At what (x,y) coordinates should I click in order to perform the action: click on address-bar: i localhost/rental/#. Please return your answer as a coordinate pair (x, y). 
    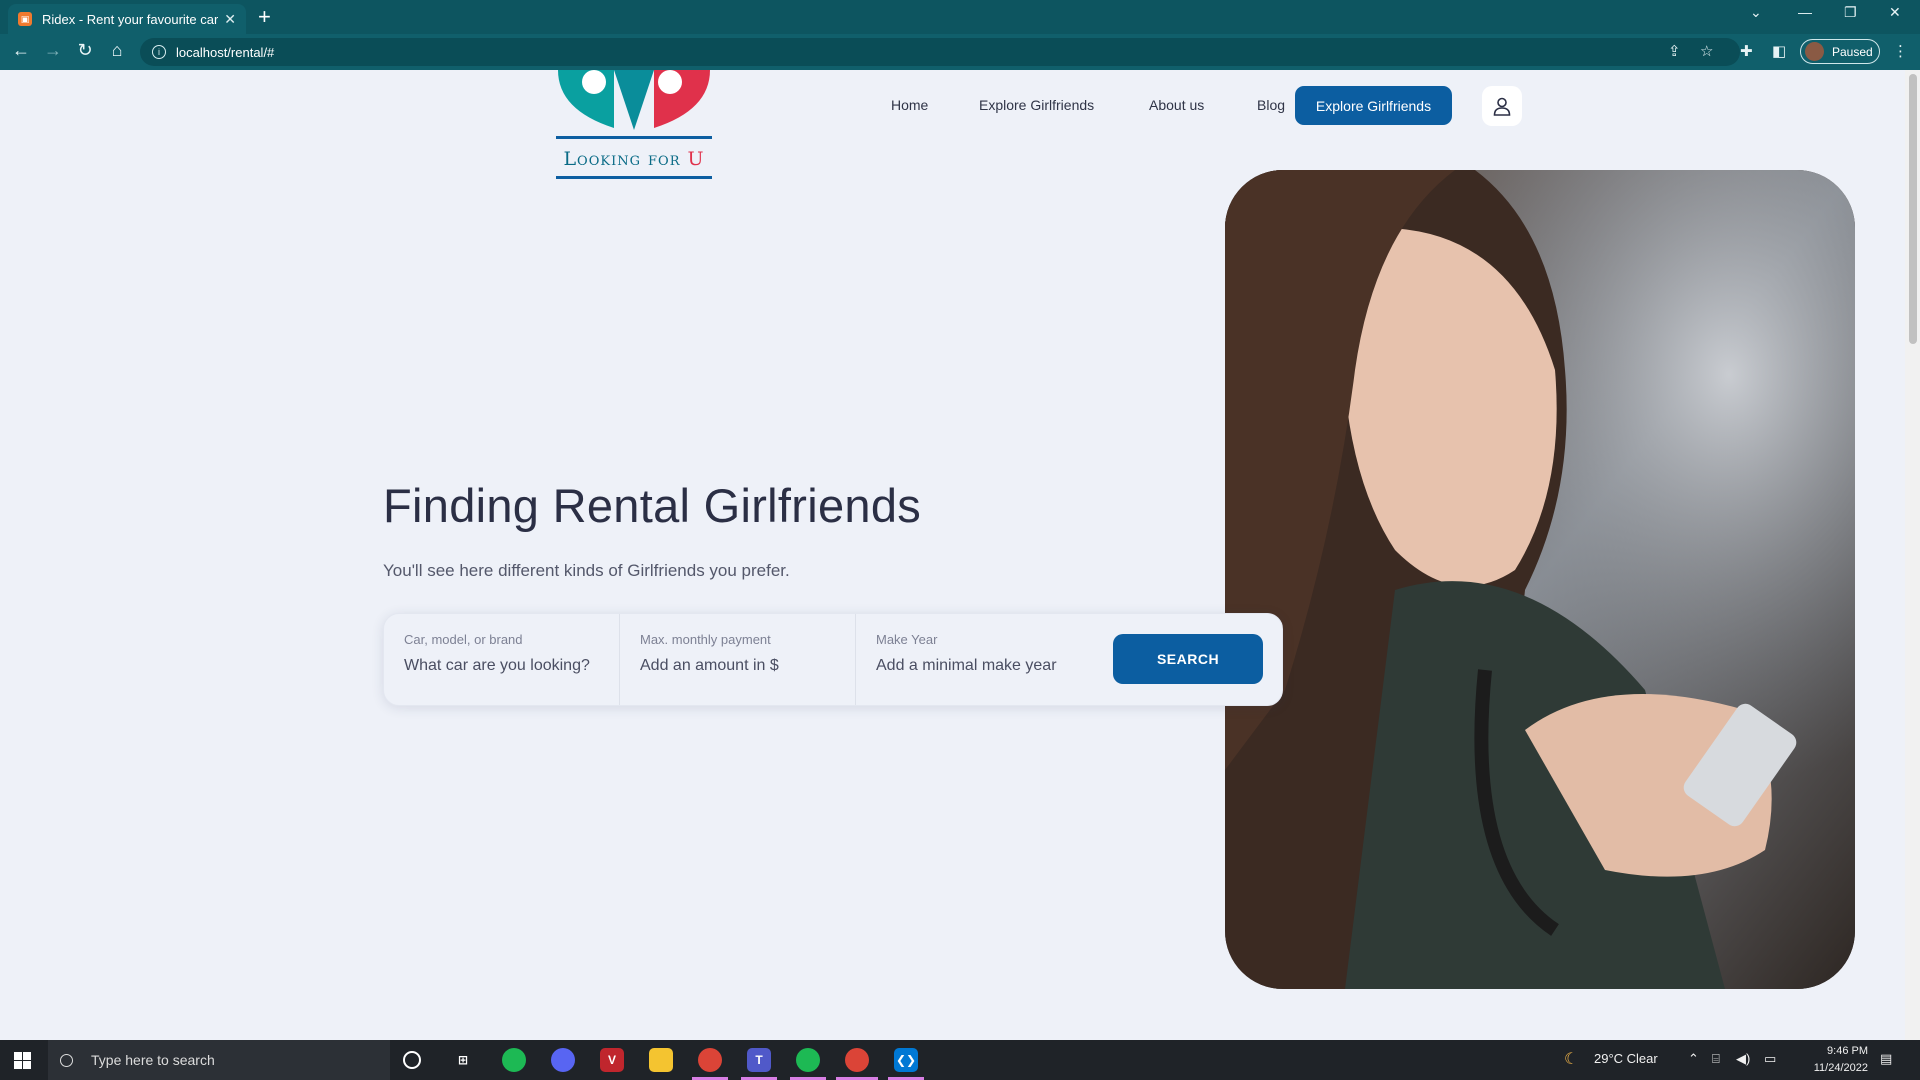
    Looking at the image, I should click on (940, 52).